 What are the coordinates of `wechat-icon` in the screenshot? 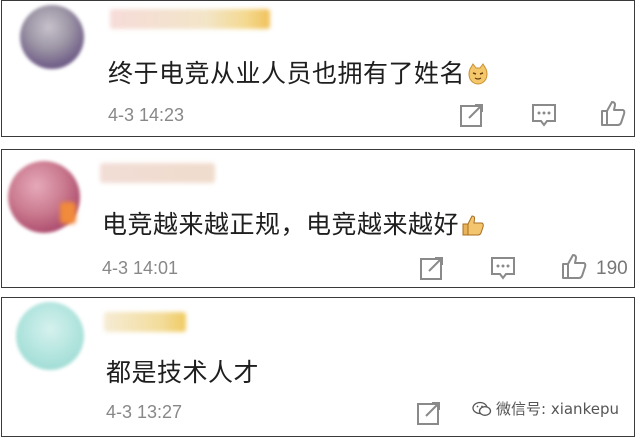 It's located at (482, 411).